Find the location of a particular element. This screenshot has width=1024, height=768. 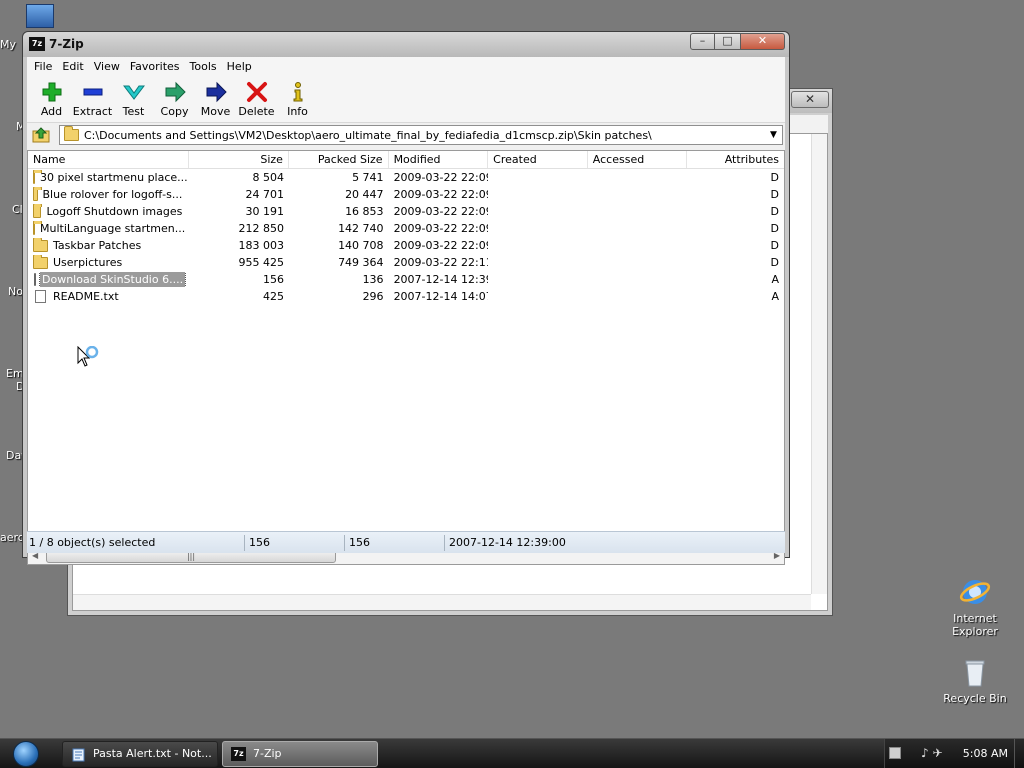

clock: 5:08 AM is located at coordinates (985, 753).